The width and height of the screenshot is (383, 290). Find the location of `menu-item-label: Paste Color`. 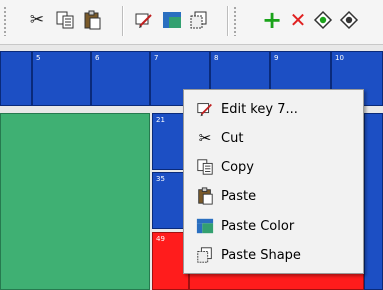

menu-item-label: Paste Color is located at coordinates (258, 226).